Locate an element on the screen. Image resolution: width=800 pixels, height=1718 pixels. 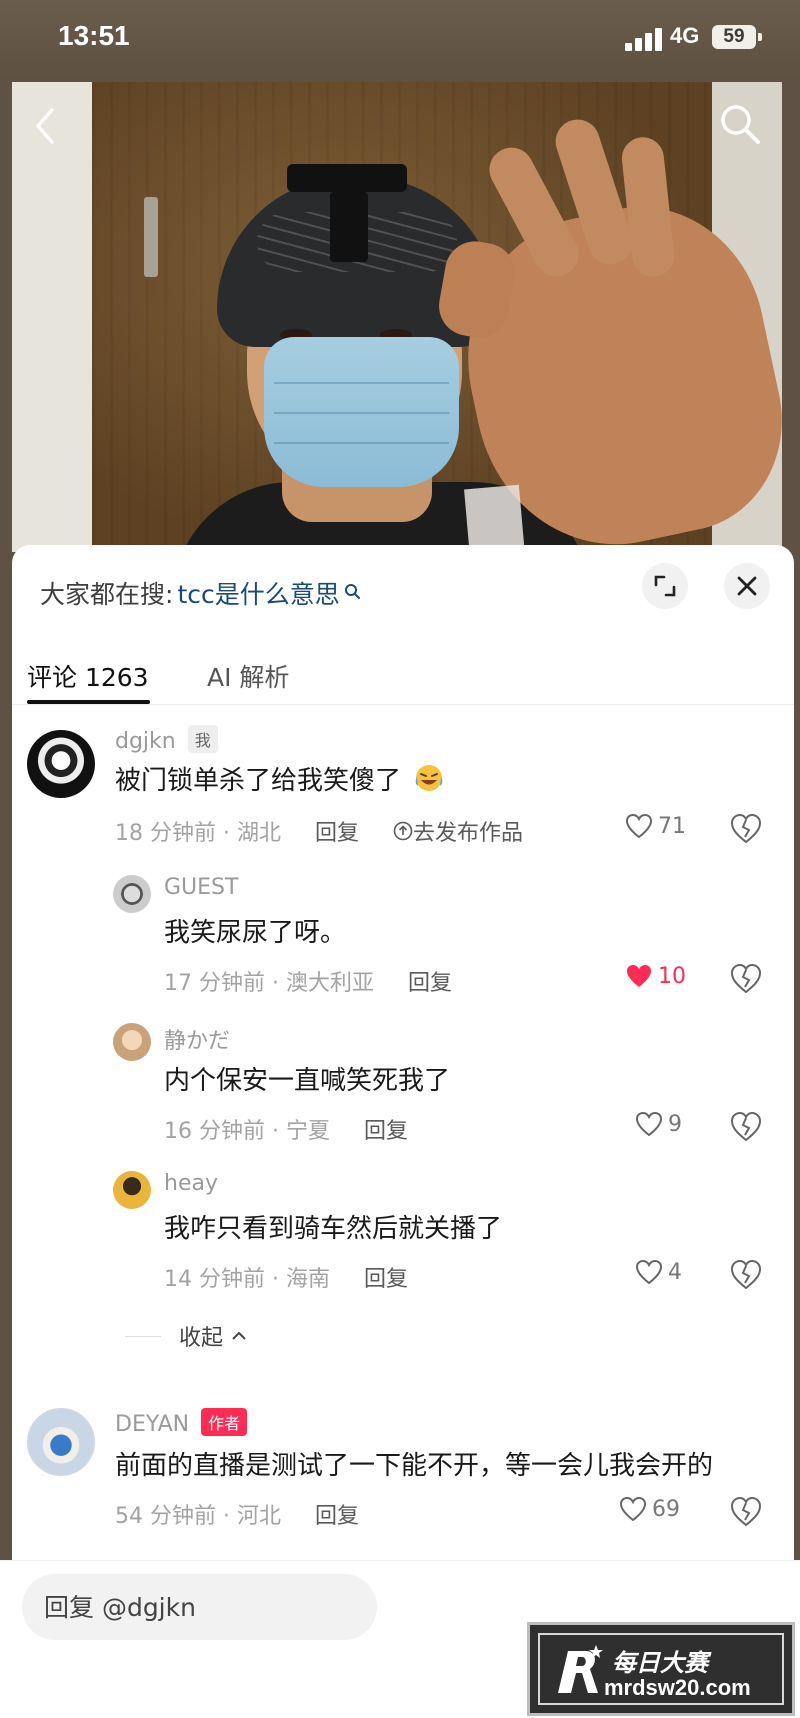
comment-username: dgjkn 我 is located at coordinates (166, 739).